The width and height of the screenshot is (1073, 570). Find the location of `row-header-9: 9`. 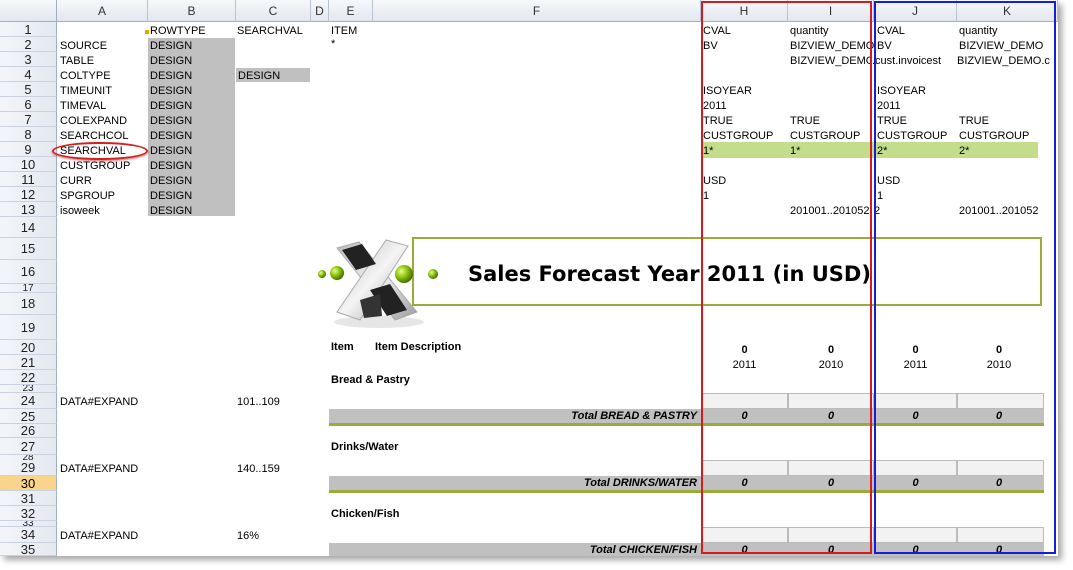

row-header-9: 9 is located at coordinates (28, 149).